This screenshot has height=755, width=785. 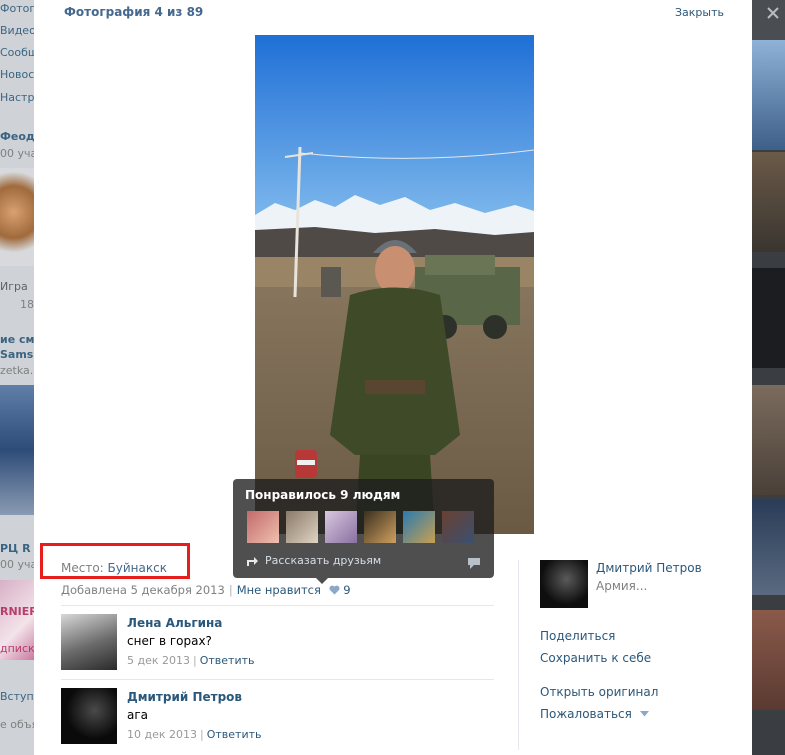 What do you see at coordinates (252, 561) in the screenshot?
I see `share-arrow-icon` at bounding box center [252, 561].